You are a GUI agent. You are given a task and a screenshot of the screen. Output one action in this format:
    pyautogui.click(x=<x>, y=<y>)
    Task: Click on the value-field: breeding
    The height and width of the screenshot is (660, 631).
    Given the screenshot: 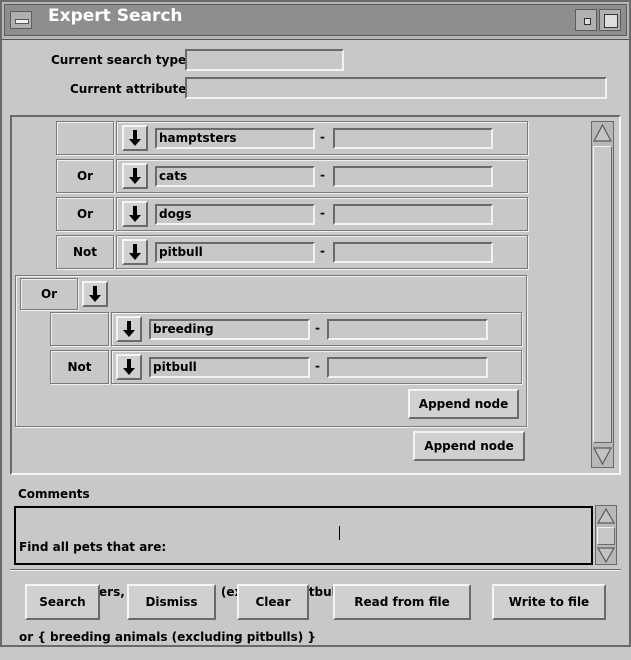 What is the action you would take?
    pyautogui.click(x=229, y=329)
    